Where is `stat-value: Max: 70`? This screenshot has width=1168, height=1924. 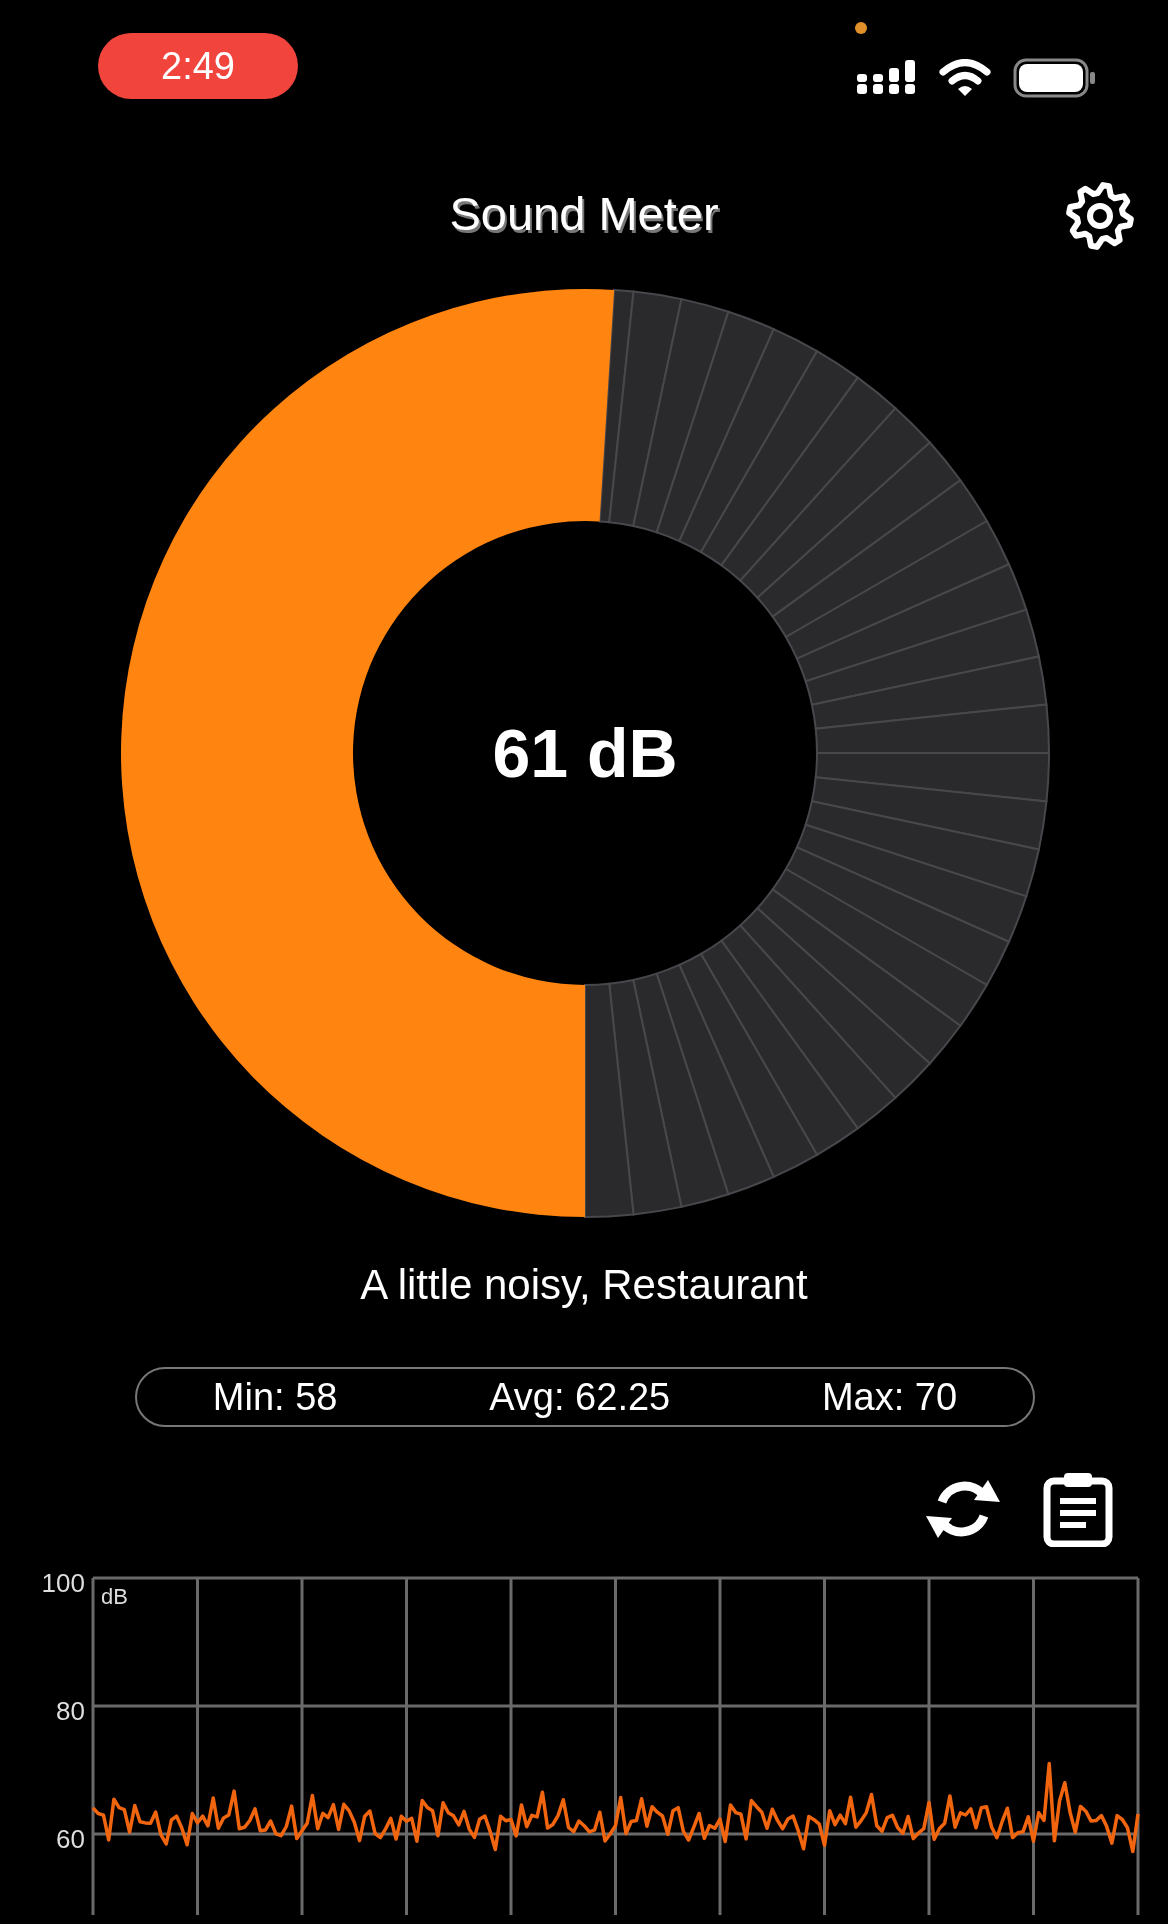 stat-value: Max: 70 is located at coordinates (889, 1397).